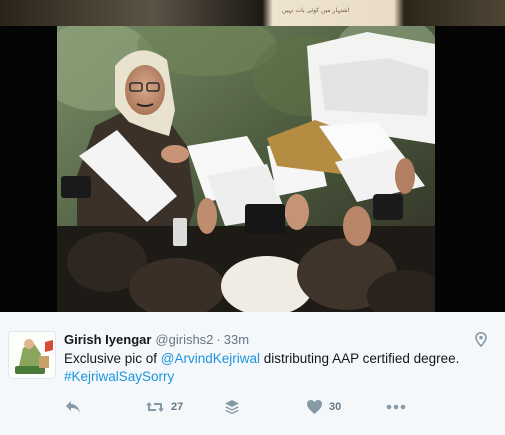 The height and width of the screenshot is (435, 505). I want to click on more-icon, so click(396, 407).